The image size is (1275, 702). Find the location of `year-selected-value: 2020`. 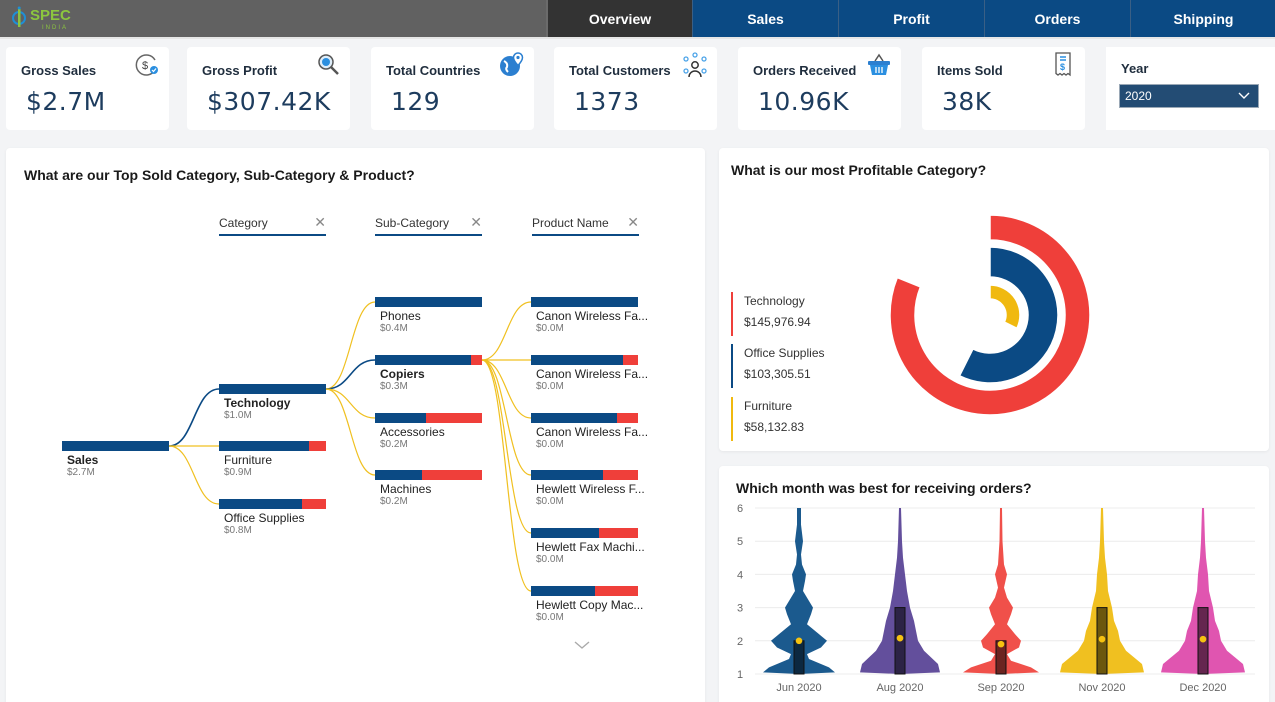

year-selected-value: 2020 is located at coordinates (1138, 96).